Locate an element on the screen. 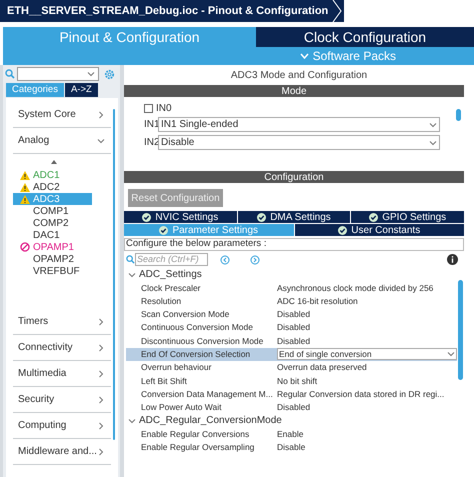 Image resolution: width=474 pixels, height=477 pixels. mode-header: Mode is located at coordinates (294, 91).